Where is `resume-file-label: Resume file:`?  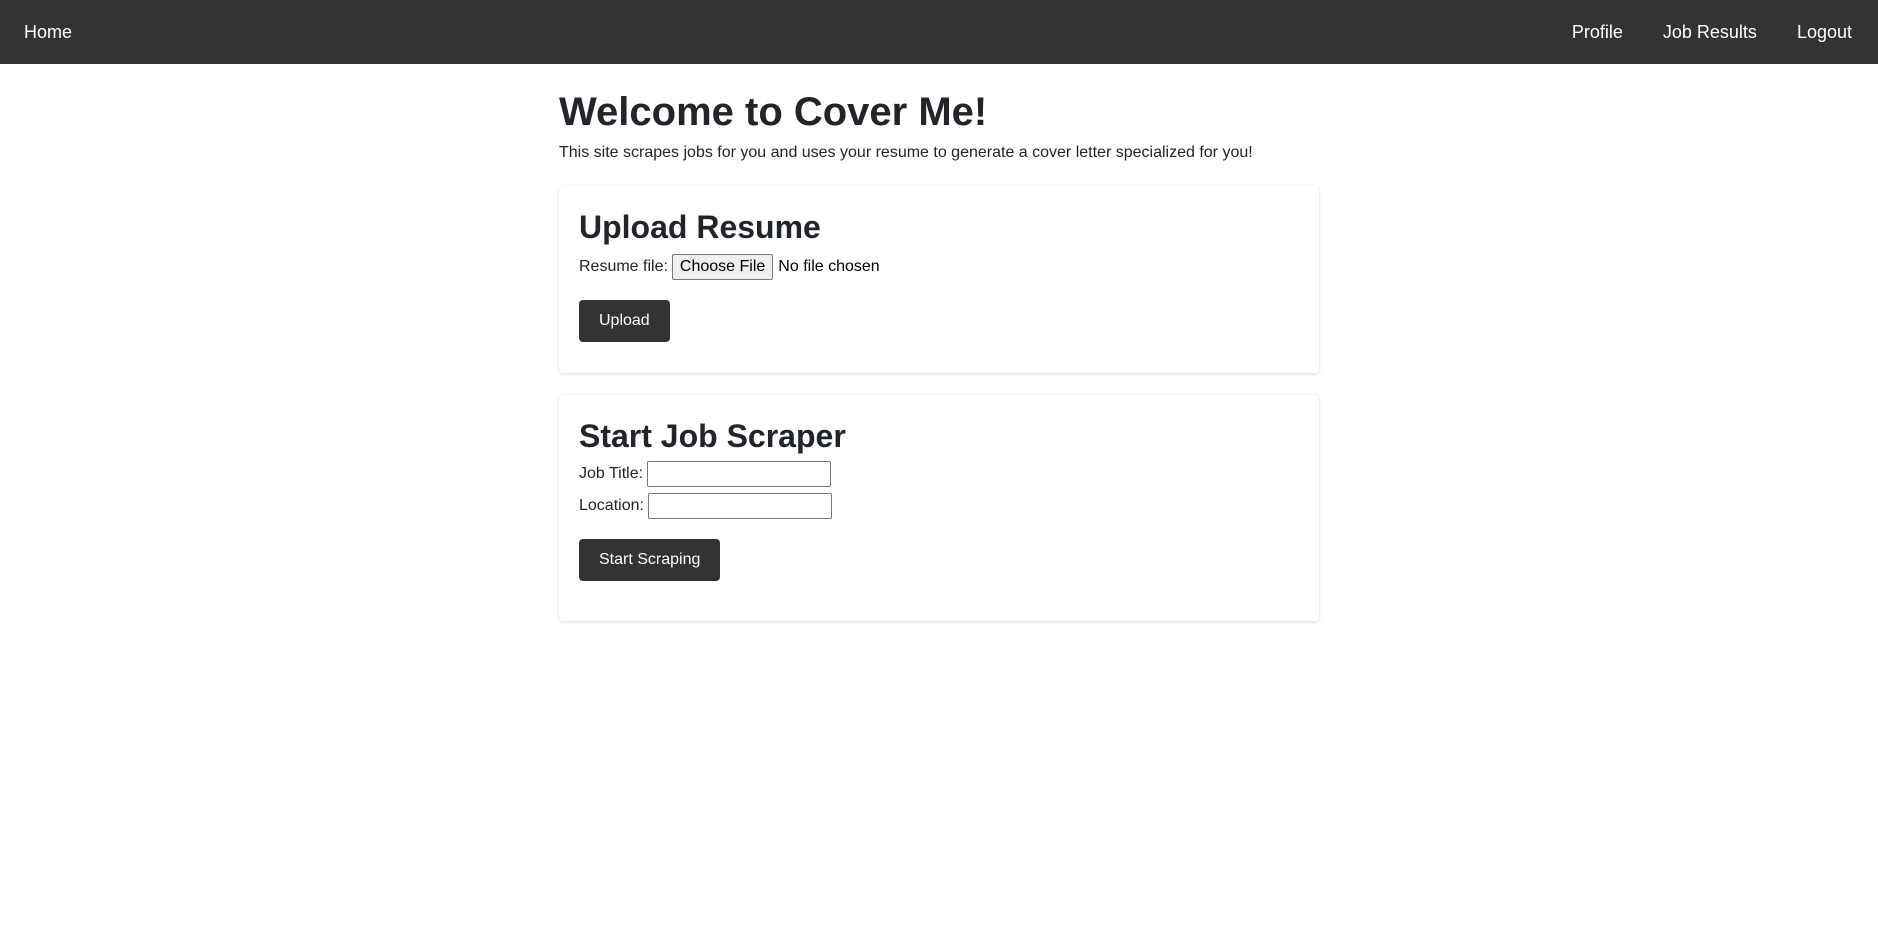
resume-file-label: Resume file: is located at coordinates (623, 267).